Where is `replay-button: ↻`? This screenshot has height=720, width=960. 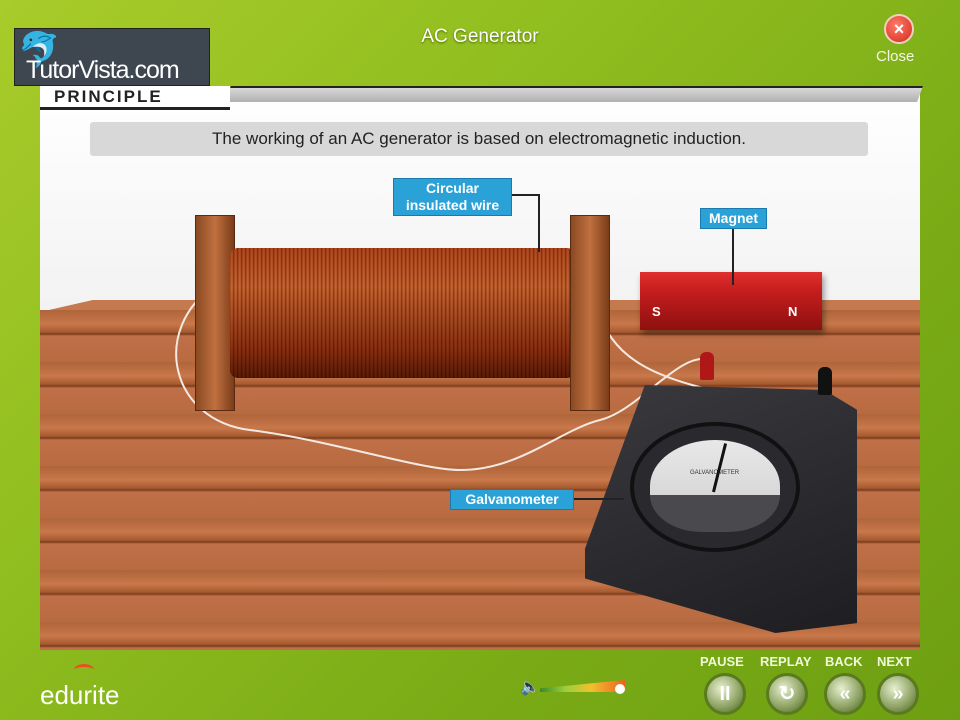 replay-button: ↻ is located at coordinates (787, 694).